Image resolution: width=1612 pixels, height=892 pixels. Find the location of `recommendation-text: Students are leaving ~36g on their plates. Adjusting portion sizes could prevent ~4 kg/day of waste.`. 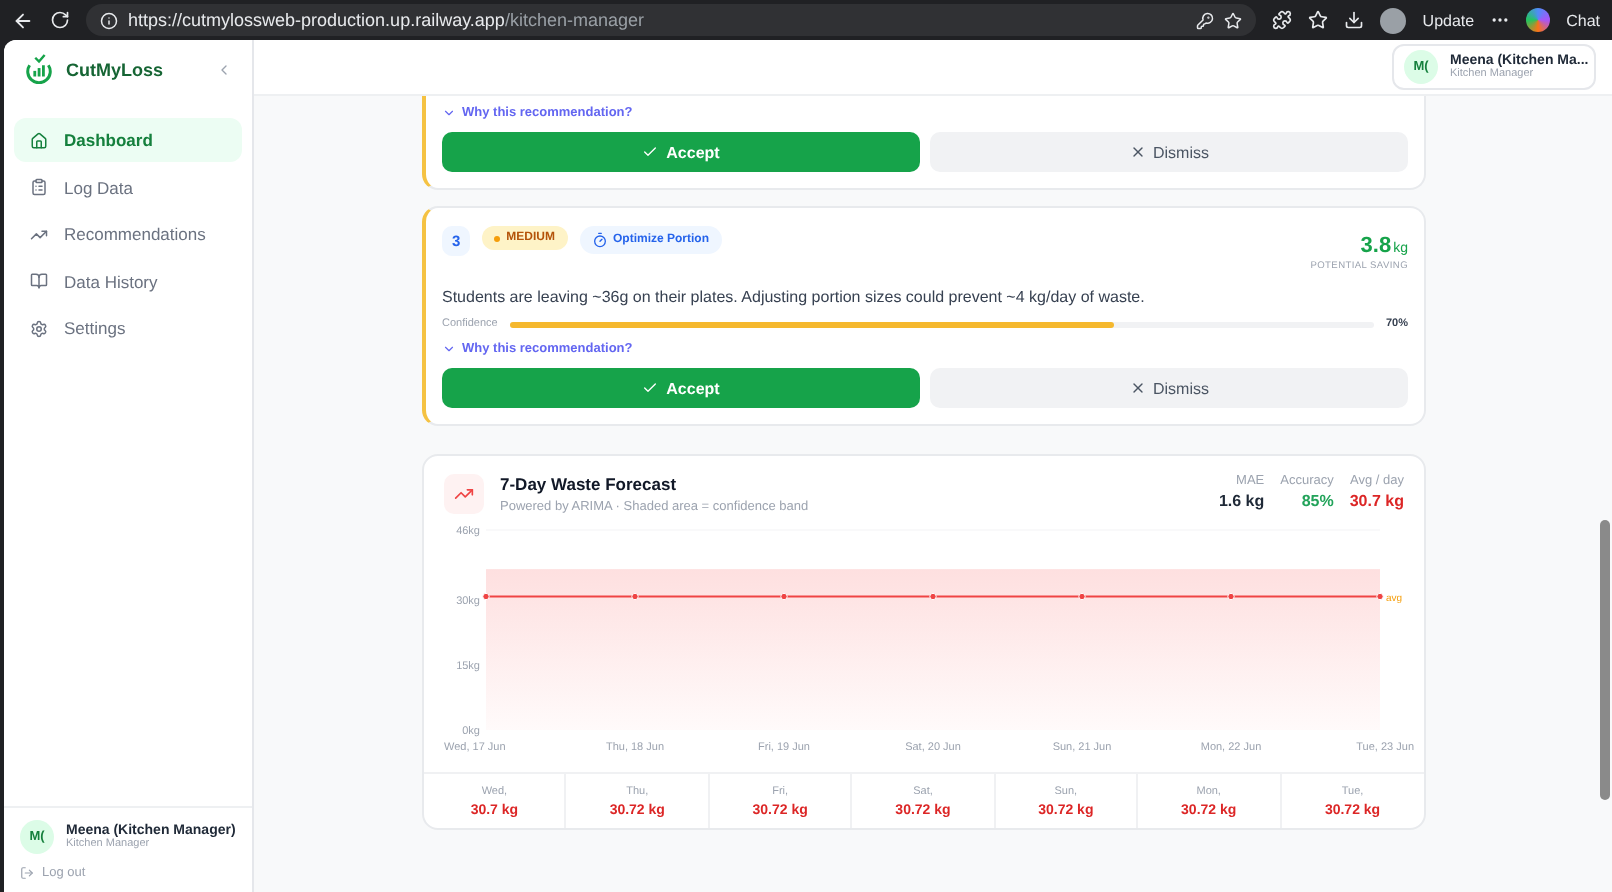

recommendation-text: Students are leaving ~36g on their plates. Adjusting portion sizes could prevent ~4 kg/day of waste. is located at coordinates (794, 297).